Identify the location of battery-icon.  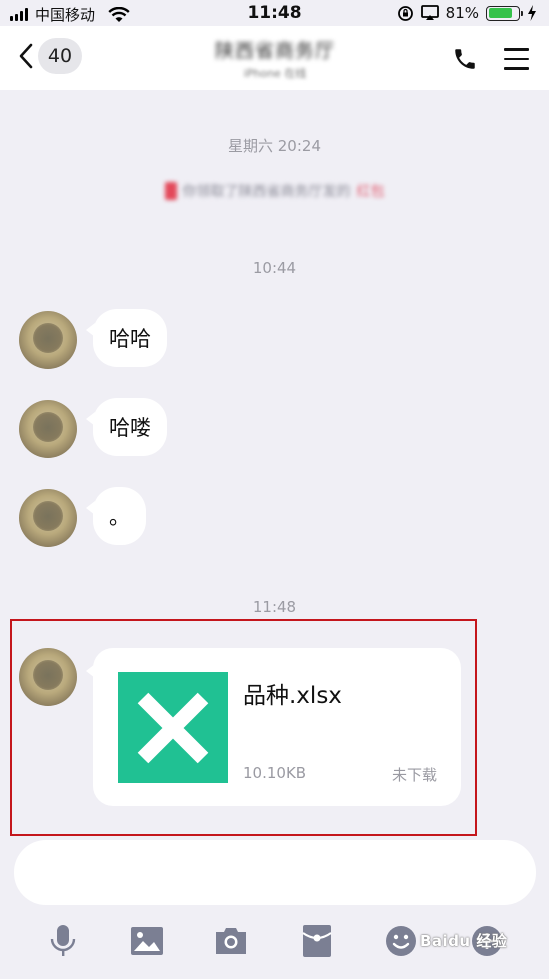
(504, 13).